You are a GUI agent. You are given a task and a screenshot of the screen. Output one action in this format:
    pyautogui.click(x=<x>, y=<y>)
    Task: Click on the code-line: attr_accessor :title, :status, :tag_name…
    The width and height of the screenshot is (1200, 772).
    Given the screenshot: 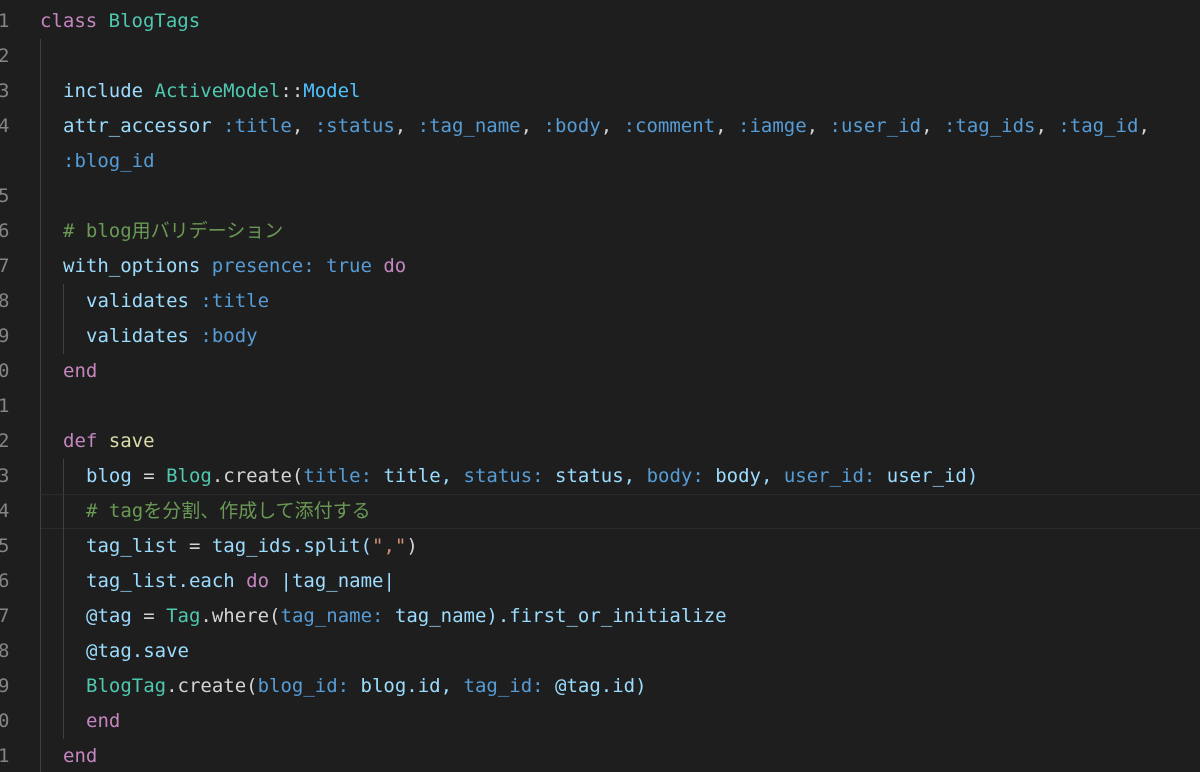 What is the action you would take?
    pyautogui.click(x=620, y=126)
    